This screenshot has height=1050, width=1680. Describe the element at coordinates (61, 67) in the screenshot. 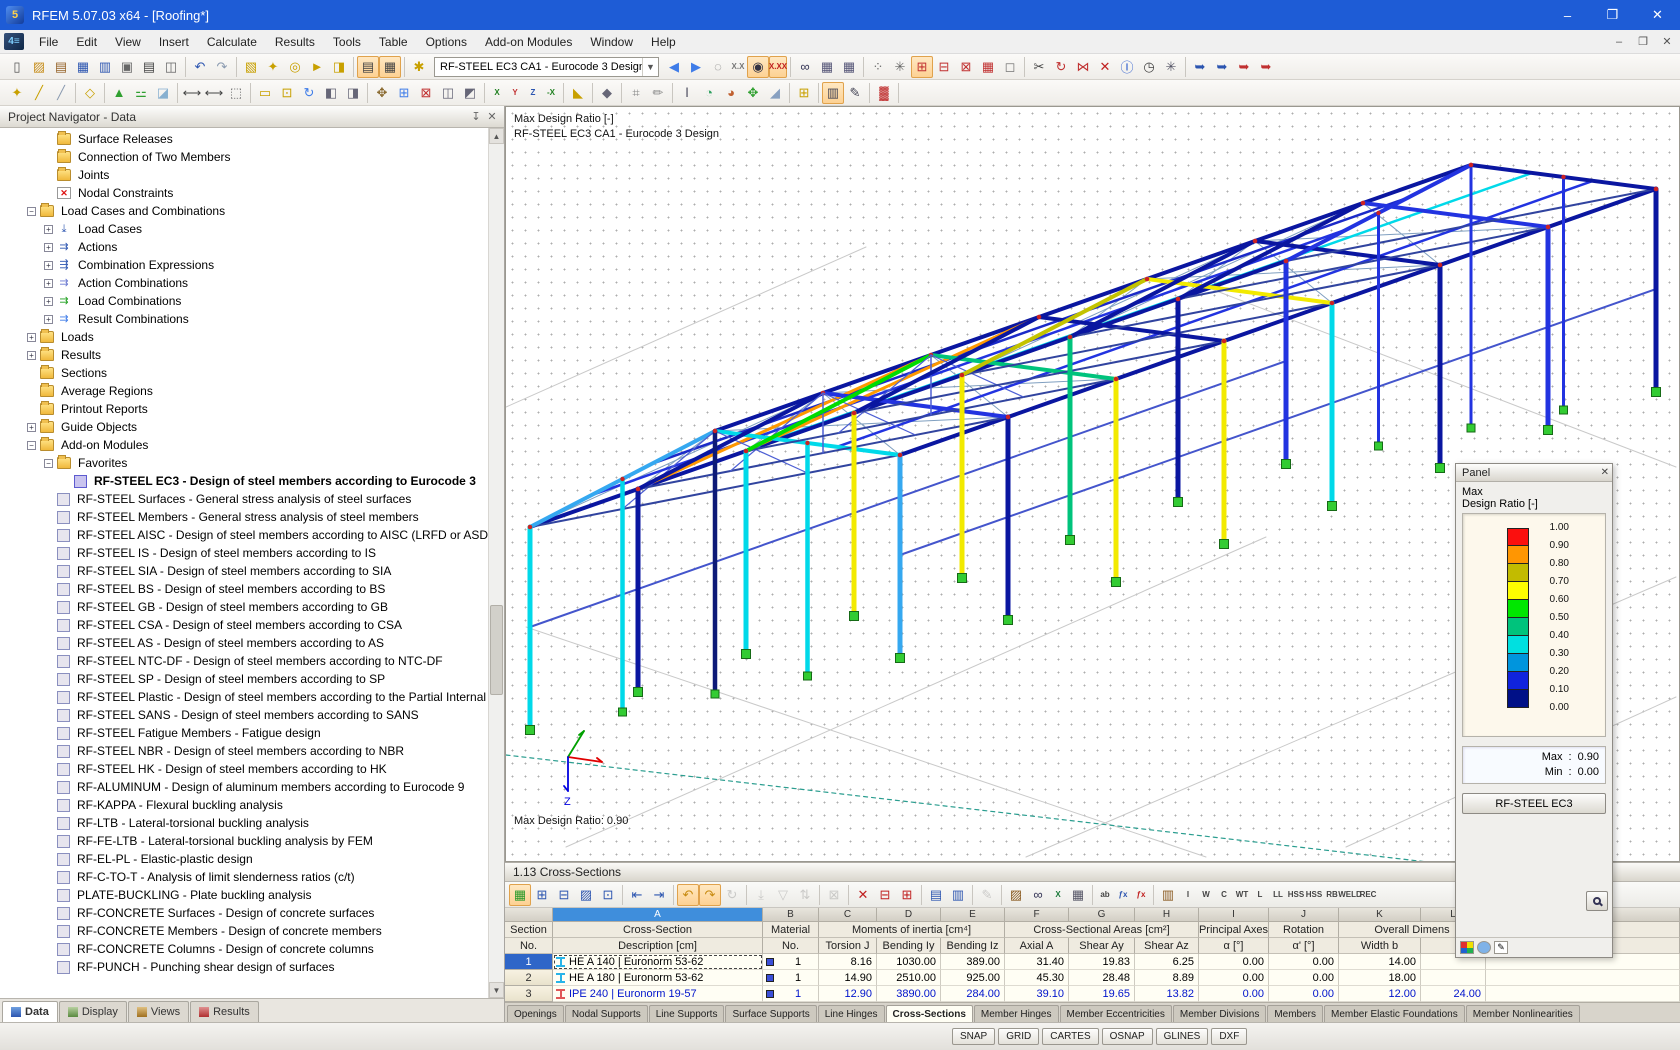

I see `project-manager-button: ▤` at that location.